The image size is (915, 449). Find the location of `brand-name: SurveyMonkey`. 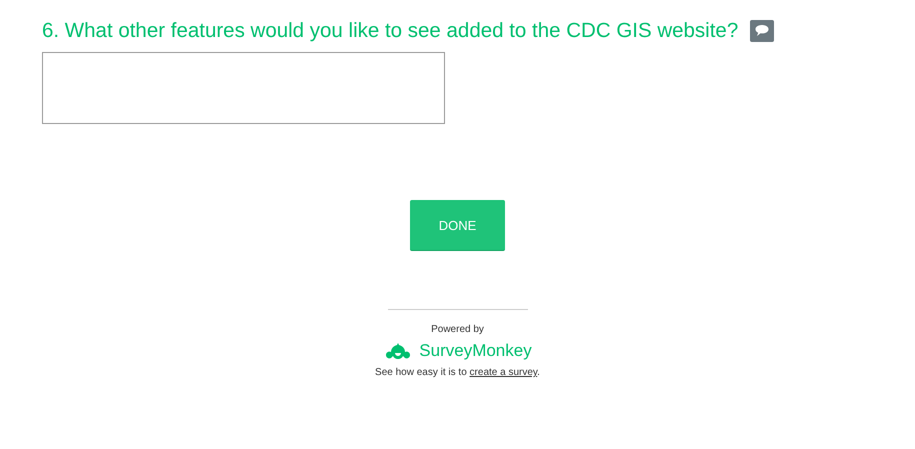

brand-name: SurveyMonkey is located at coordinates (475, 351).